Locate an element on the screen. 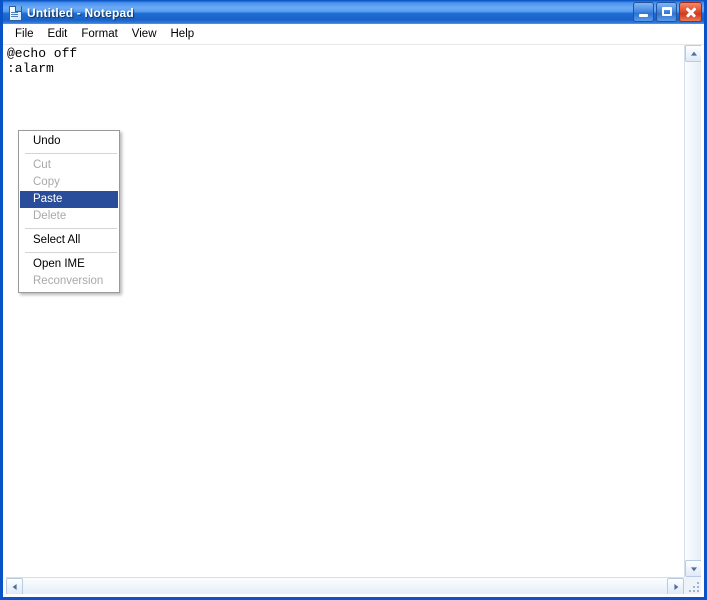 The image size is (707, 600). close-button is located at coordinates (690, 12).